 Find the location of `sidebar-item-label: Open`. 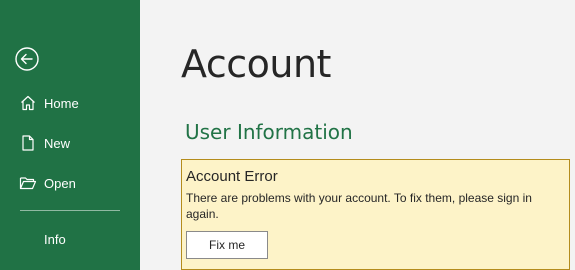

sidebar-item-label: Open is located at coordinates (60, 183).